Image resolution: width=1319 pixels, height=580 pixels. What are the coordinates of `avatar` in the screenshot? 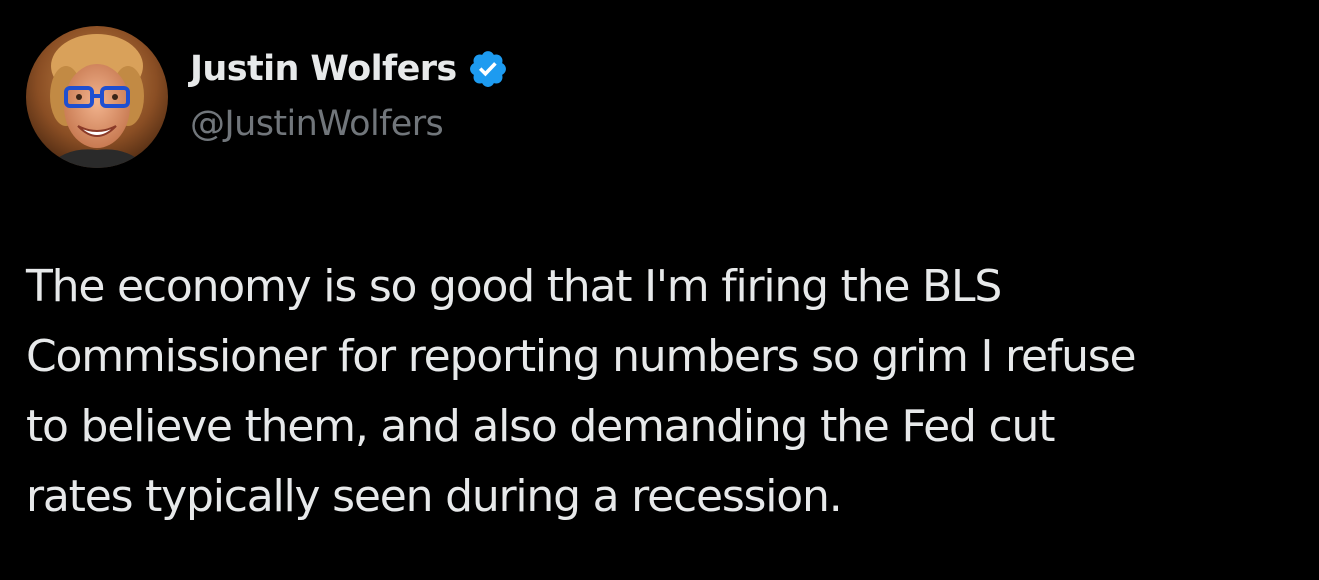 It's located at (97, 97).